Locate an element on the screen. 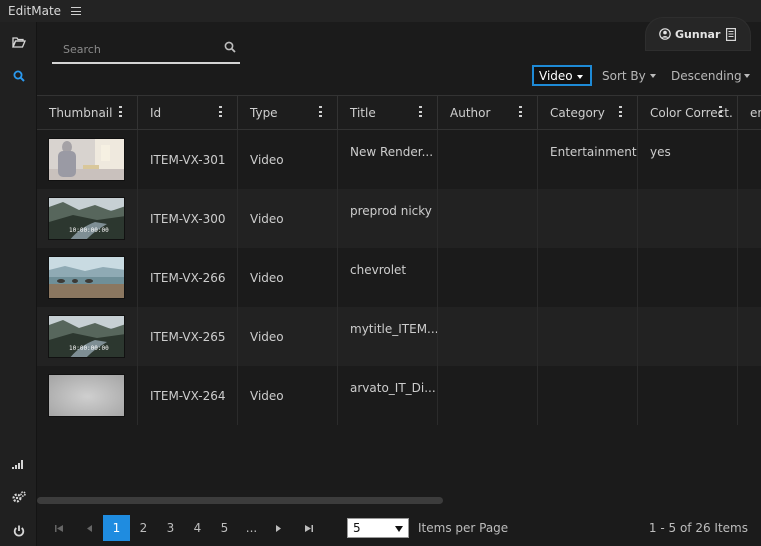  items-per-page-value: 5 is located at coordinates (357, 528).